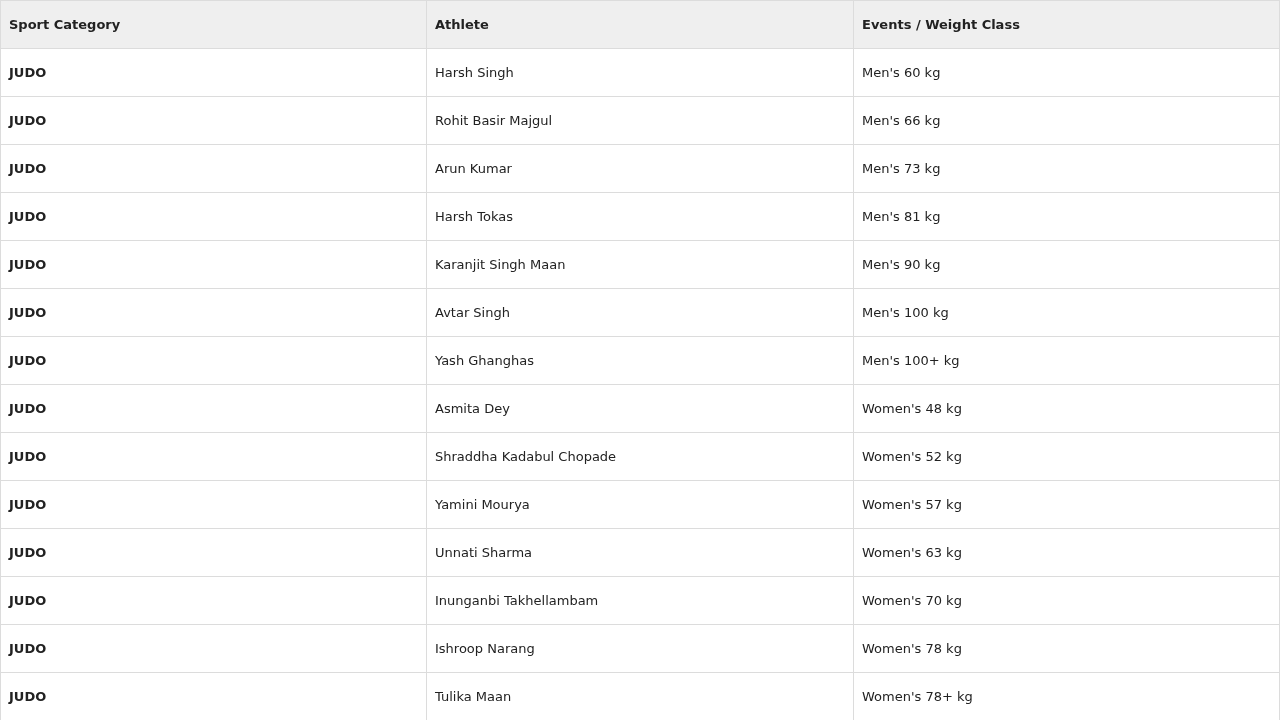  Describe the element at coordinates (1066, 265) in the screenshot. I see `table-cell: Men's 90 kg` at that location.